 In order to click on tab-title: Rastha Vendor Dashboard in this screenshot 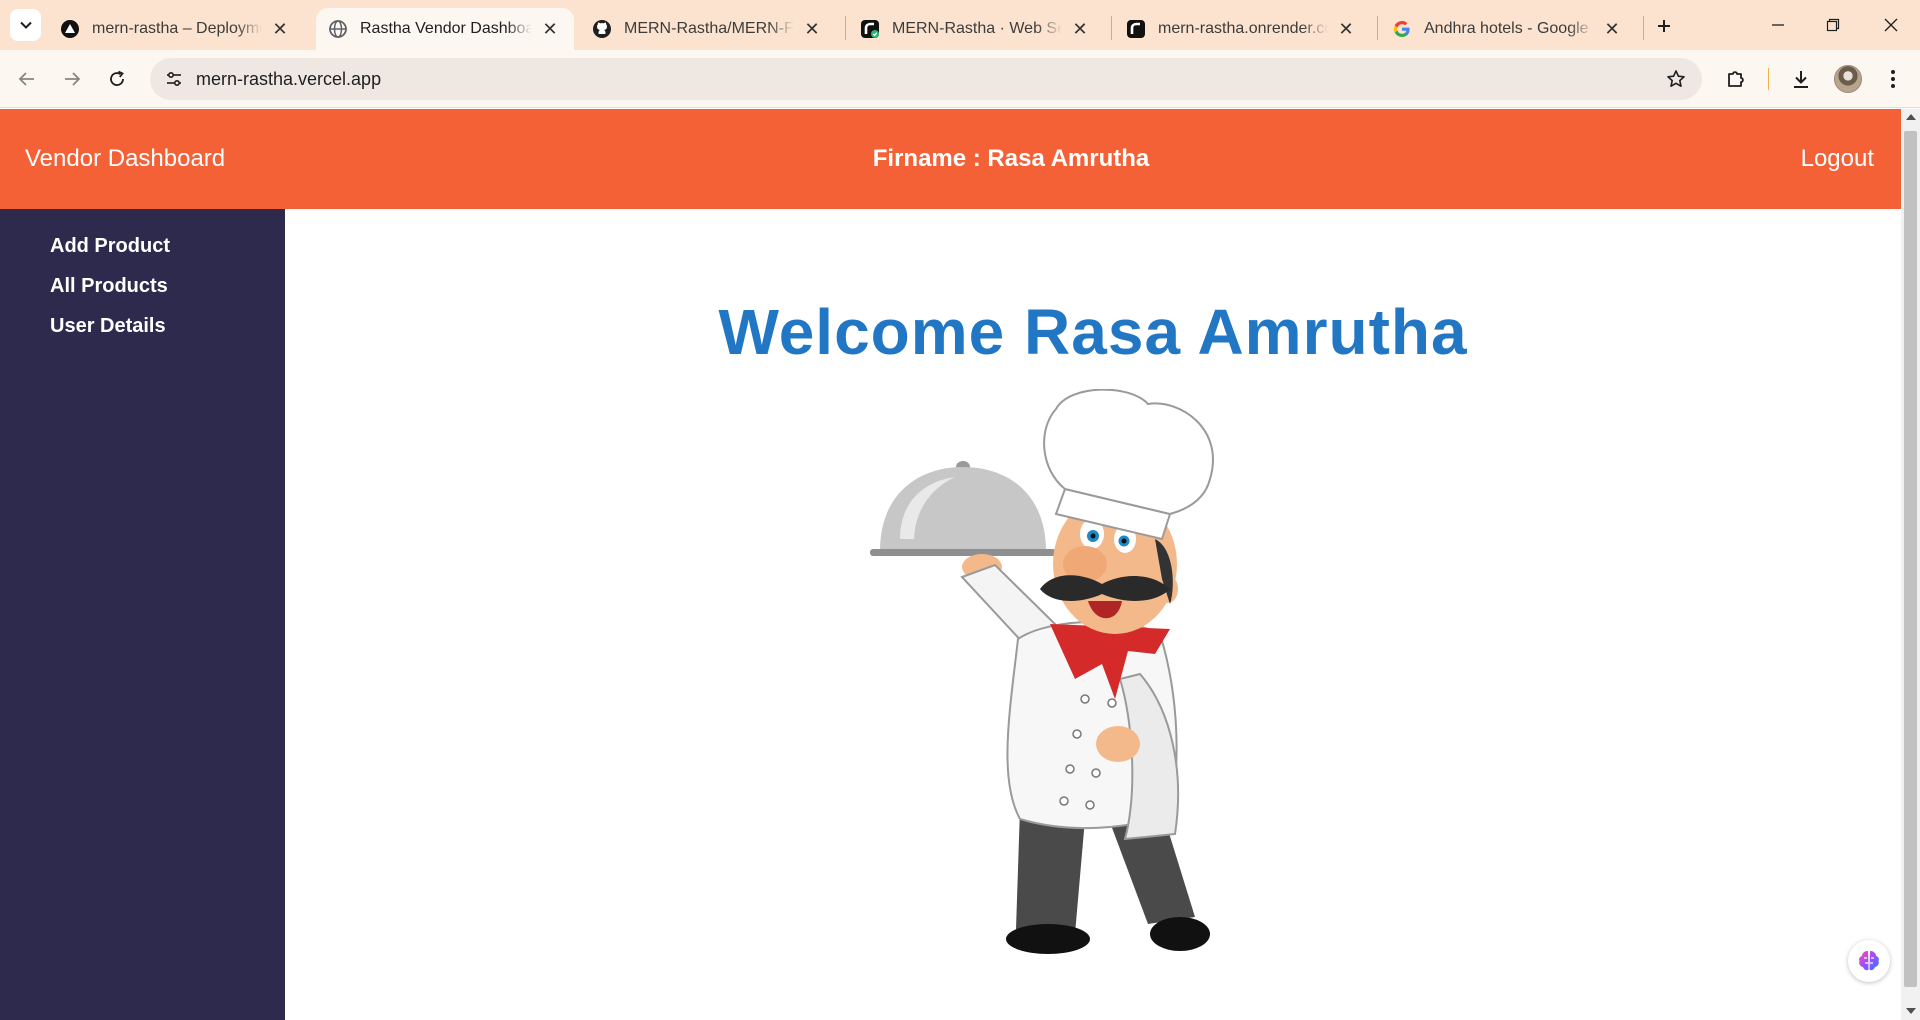, I will do `click(446, 28)`.